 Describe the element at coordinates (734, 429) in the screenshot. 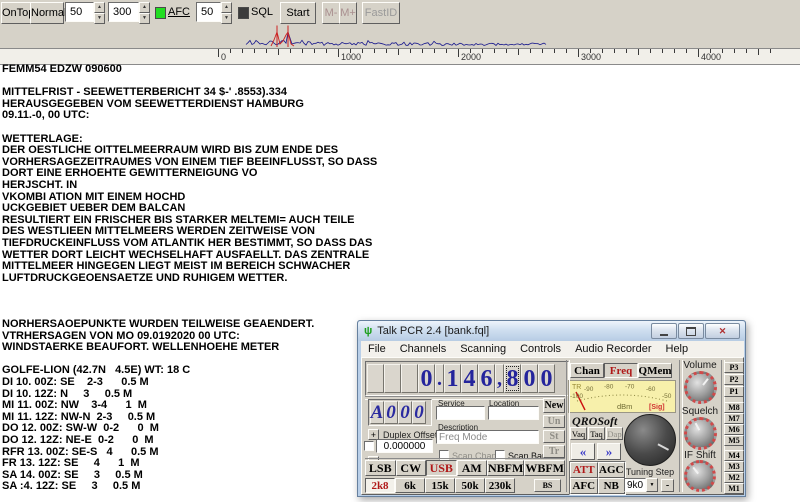

I see `m6-button: M6` at that location.